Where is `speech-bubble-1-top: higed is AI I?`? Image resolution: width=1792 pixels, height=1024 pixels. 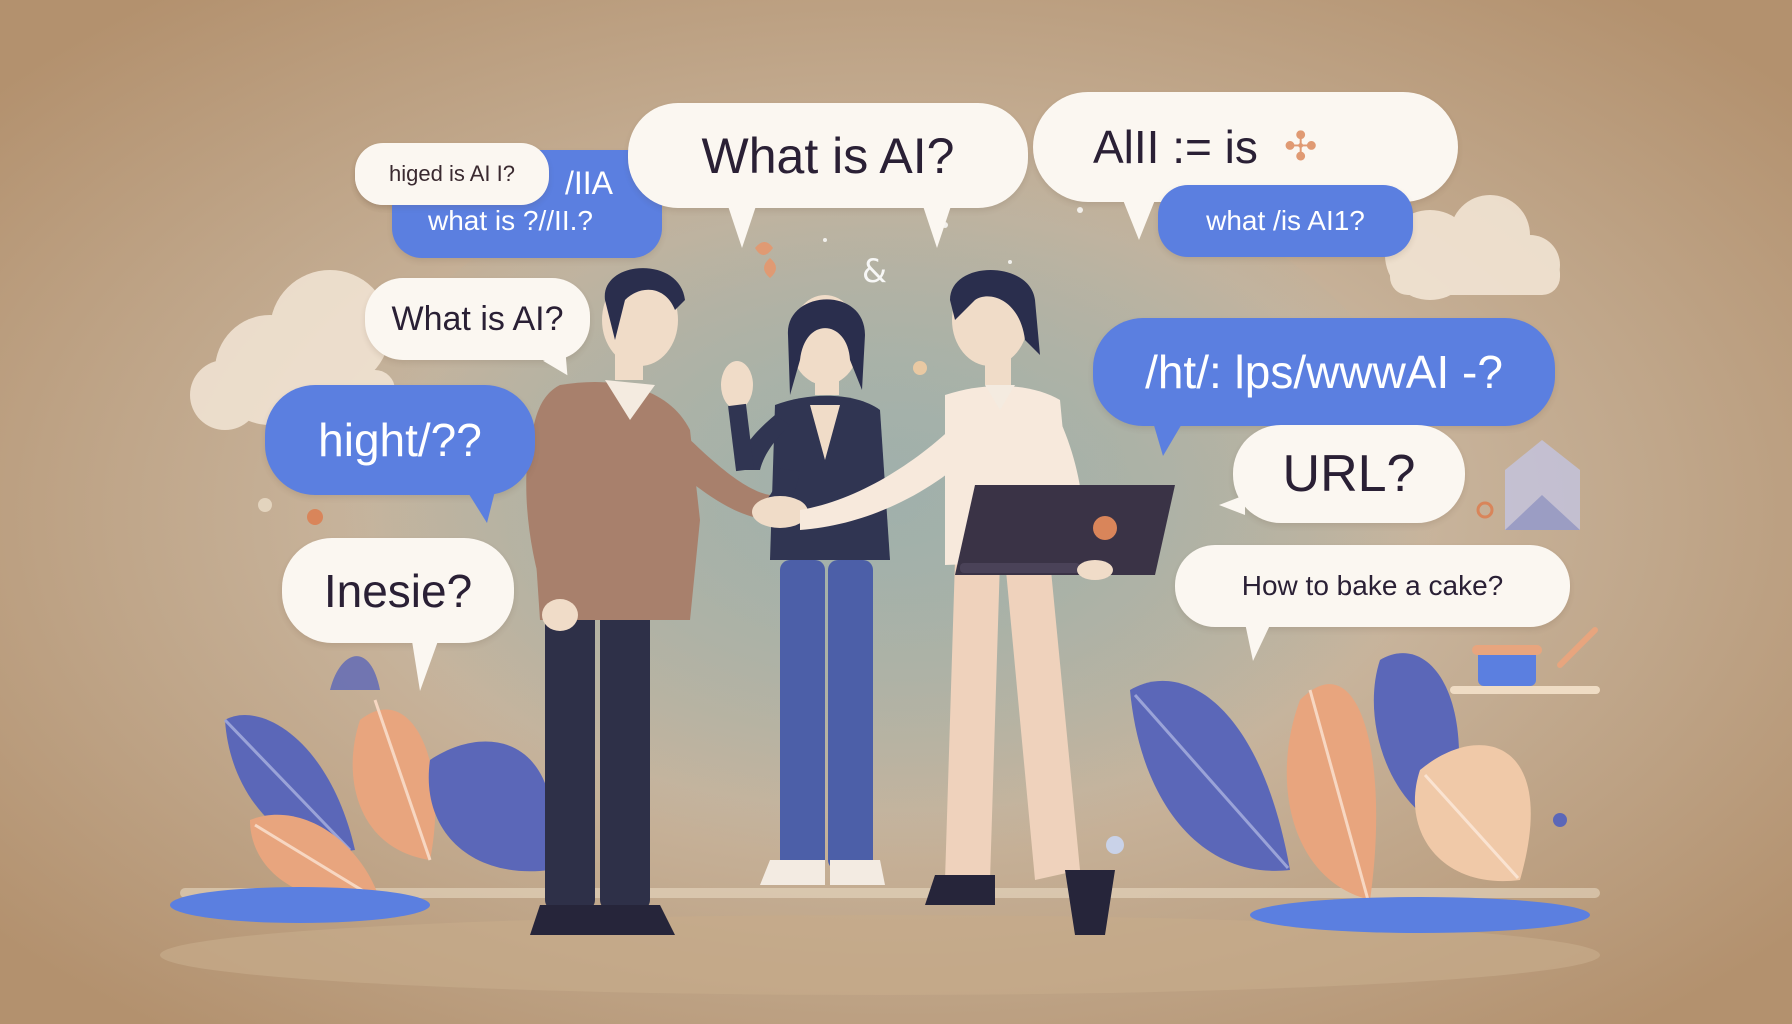
speech-bubble-1-top: higed is AI I? is located at coordinates (452, 174).